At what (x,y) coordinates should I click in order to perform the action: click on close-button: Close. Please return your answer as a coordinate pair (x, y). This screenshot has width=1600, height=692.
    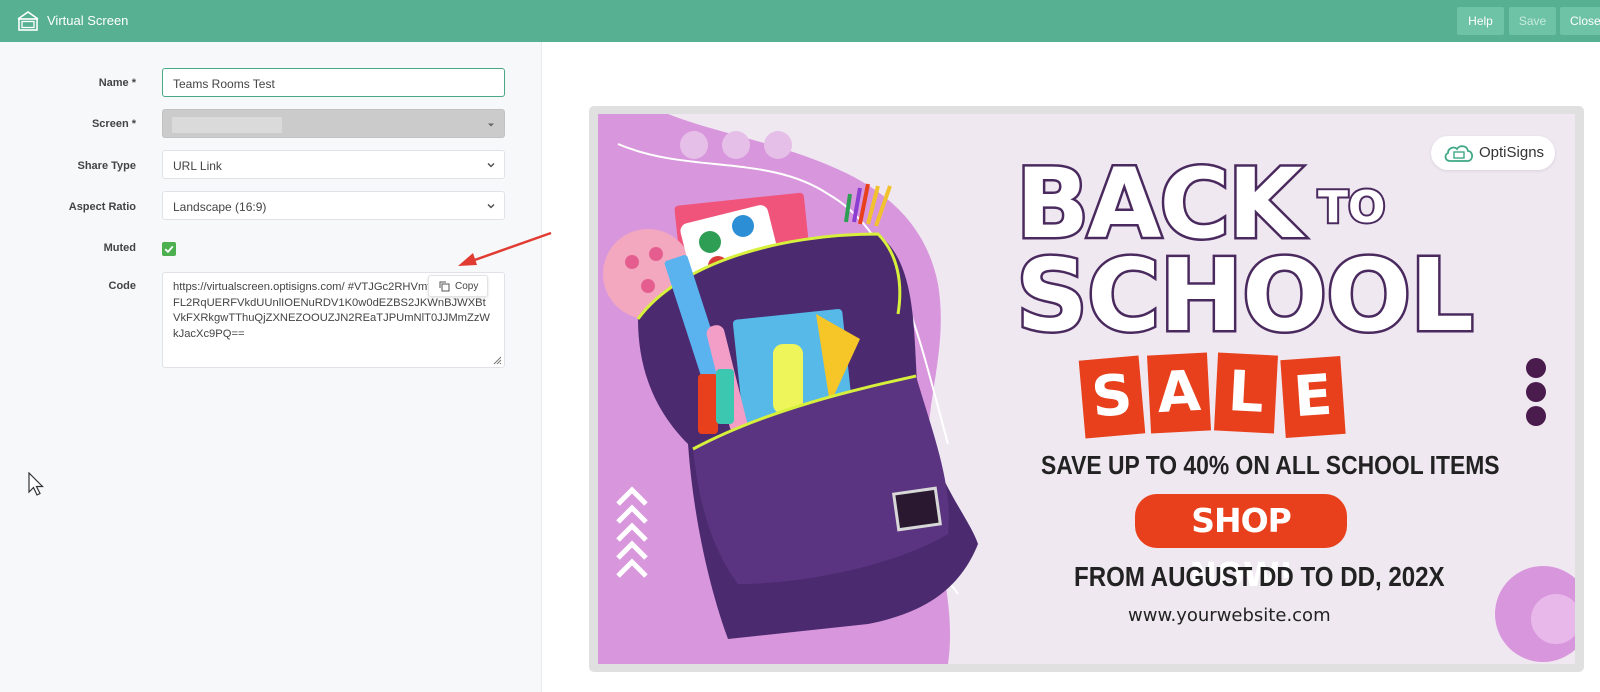
    Looking at the image, I should click on (1580, 21).